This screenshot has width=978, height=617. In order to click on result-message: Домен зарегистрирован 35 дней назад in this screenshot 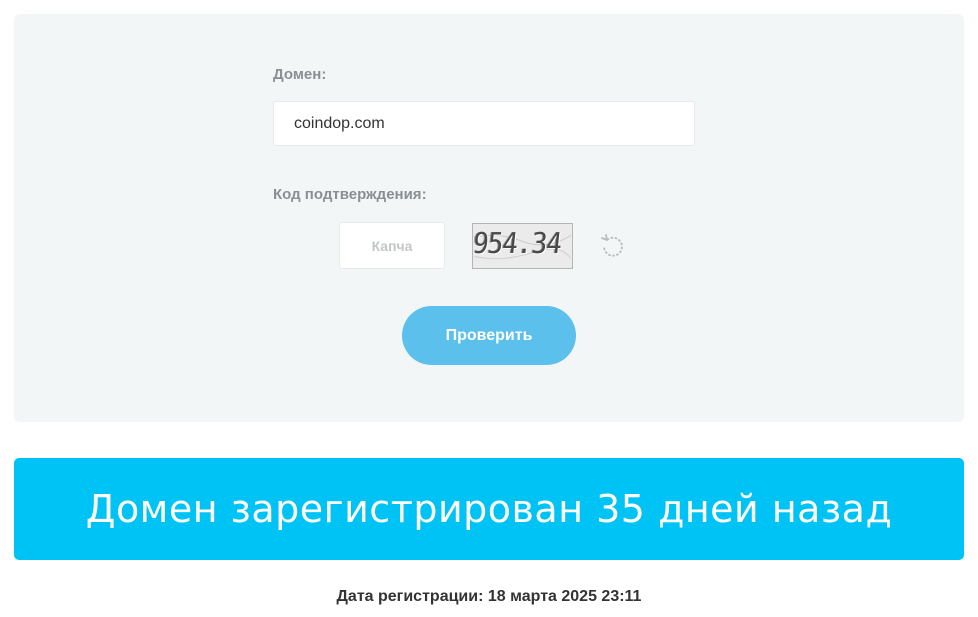, I will do `click(489, 509)`.